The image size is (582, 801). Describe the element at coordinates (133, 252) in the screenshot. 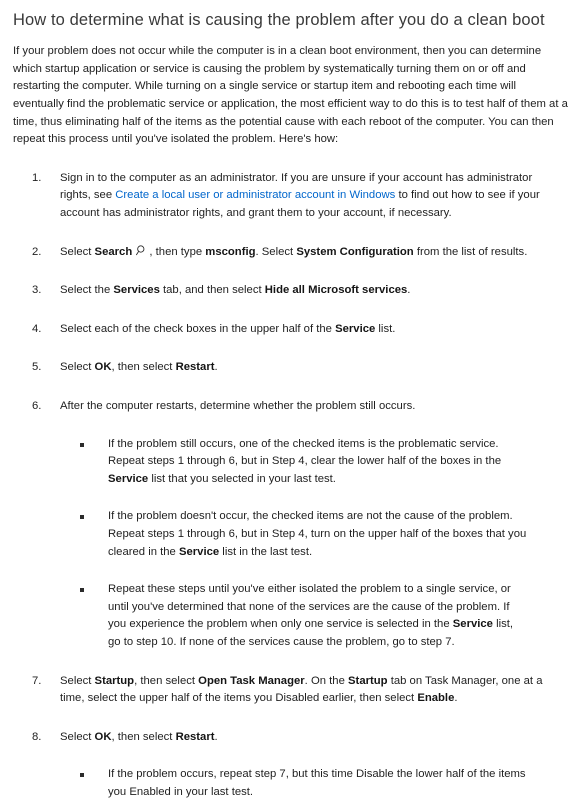

I see `step-text-run` at that location.